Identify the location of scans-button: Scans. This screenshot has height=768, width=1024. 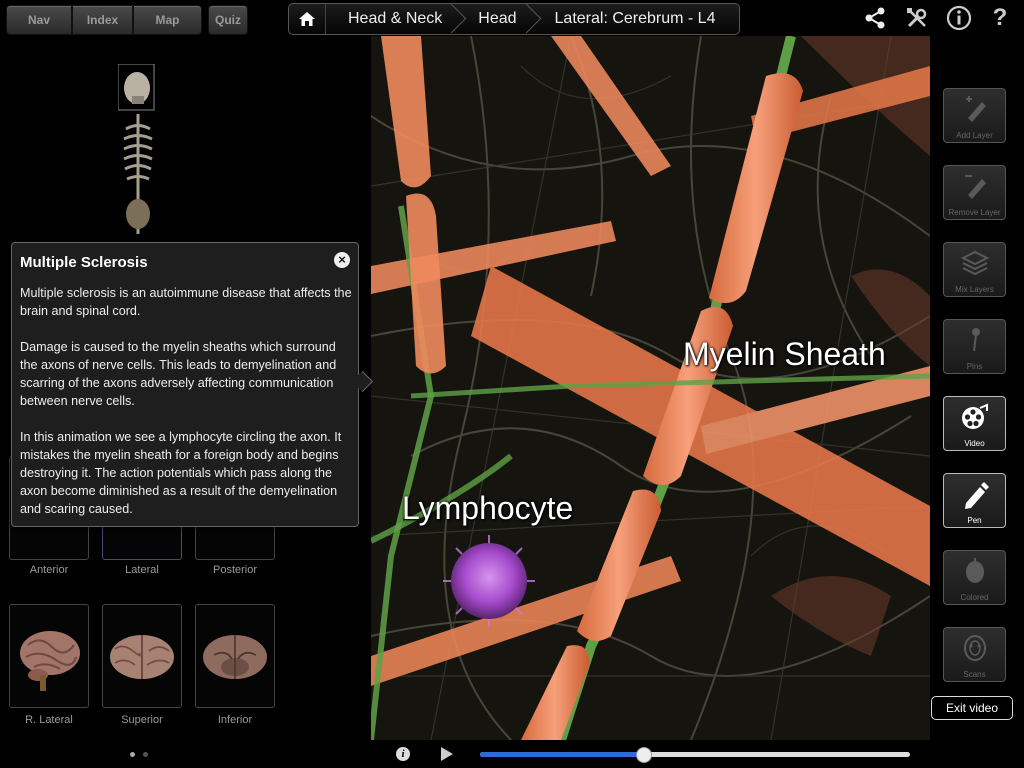
(974, 654).